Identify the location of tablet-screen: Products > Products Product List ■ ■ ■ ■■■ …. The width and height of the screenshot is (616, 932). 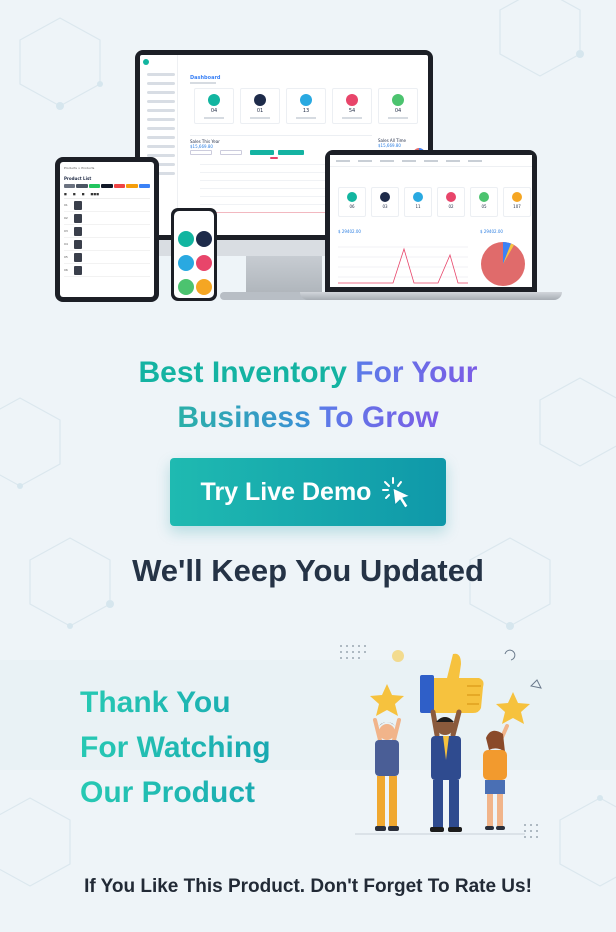
(107, 229).